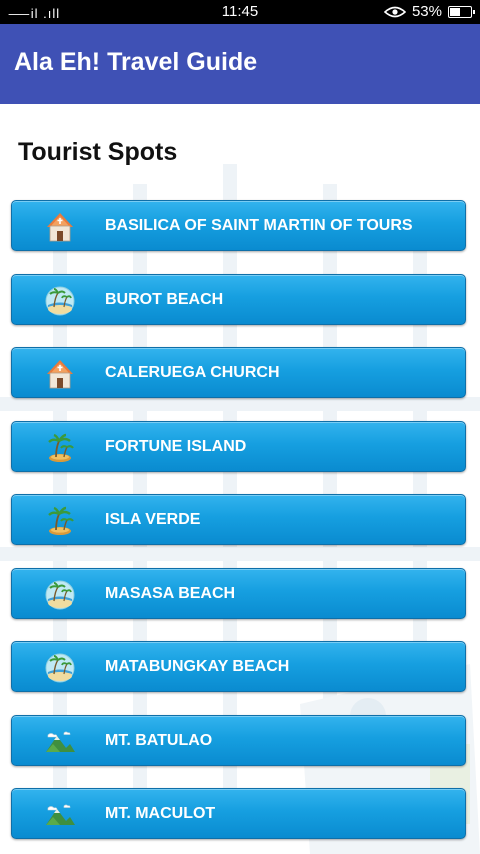  What do you see at coordinates (238, 740) in the screenshot?
I see `spot-button: MT. BATULAO` at bounding box center [238, 740].